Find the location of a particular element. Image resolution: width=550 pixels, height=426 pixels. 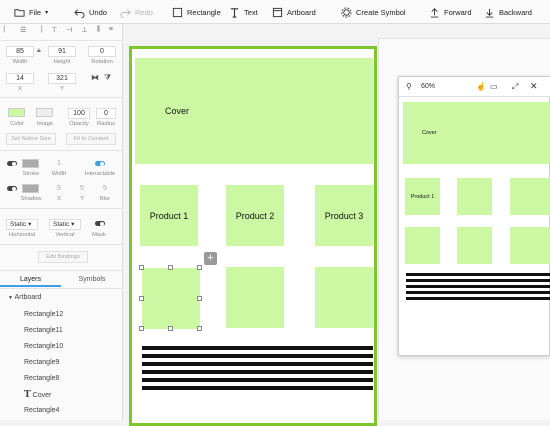

image-swatch is located at coordinates (44, 112).